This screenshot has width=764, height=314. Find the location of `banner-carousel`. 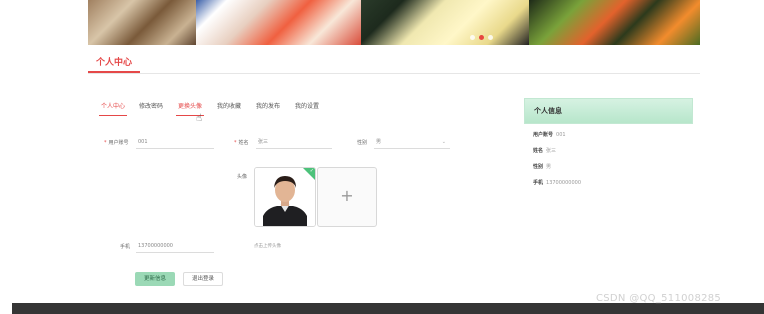

banner-carousel is located at coordinates (394, 22).